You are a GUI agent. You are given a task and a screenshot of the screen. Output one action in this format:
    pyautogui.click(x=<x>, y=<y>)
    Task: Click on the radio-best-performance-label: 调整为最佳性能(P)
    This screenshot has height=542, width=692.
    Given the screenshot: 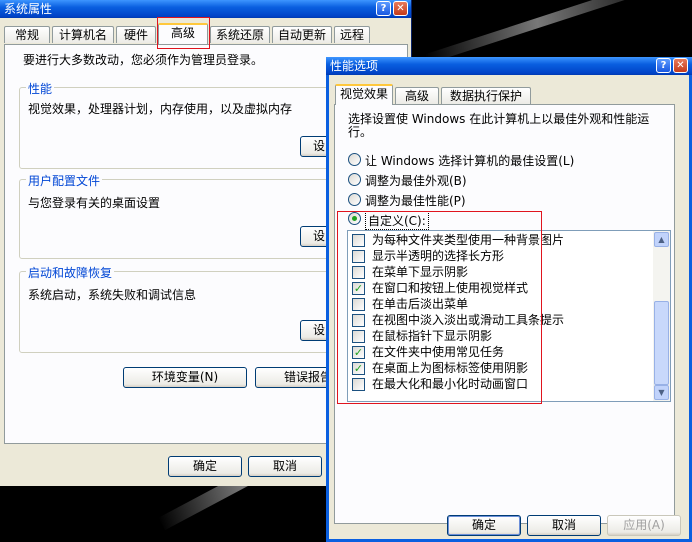 What is the action you would take?
    pyautogui.click(x=415, y=201)
    